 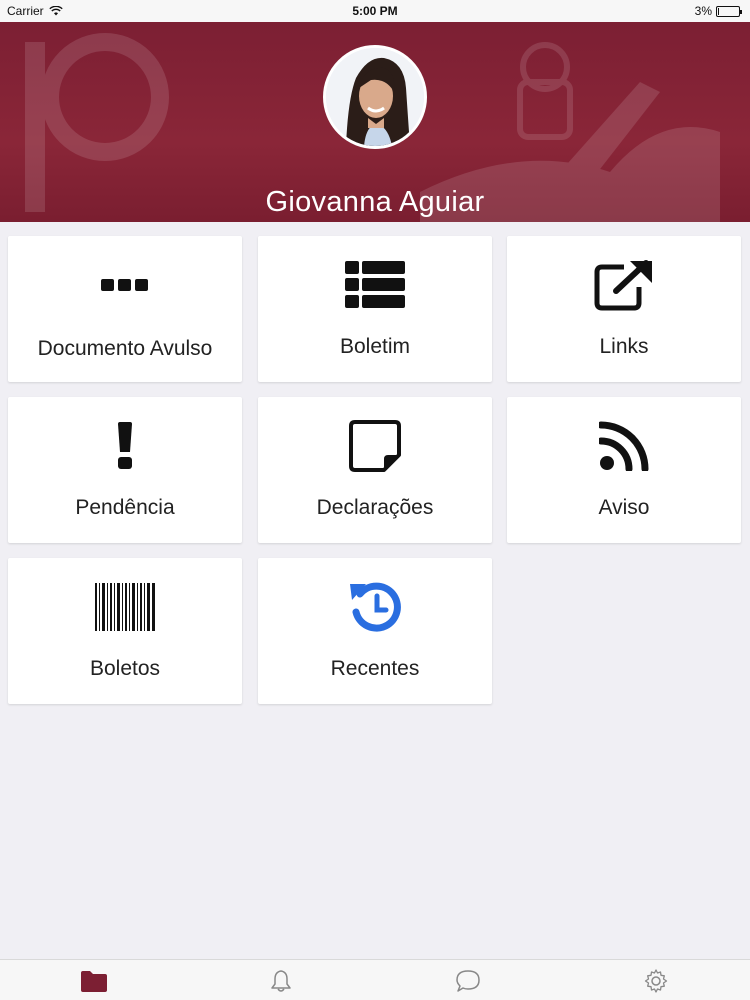 I want to click on ellipsis-icon, so click(x=124, y=285).